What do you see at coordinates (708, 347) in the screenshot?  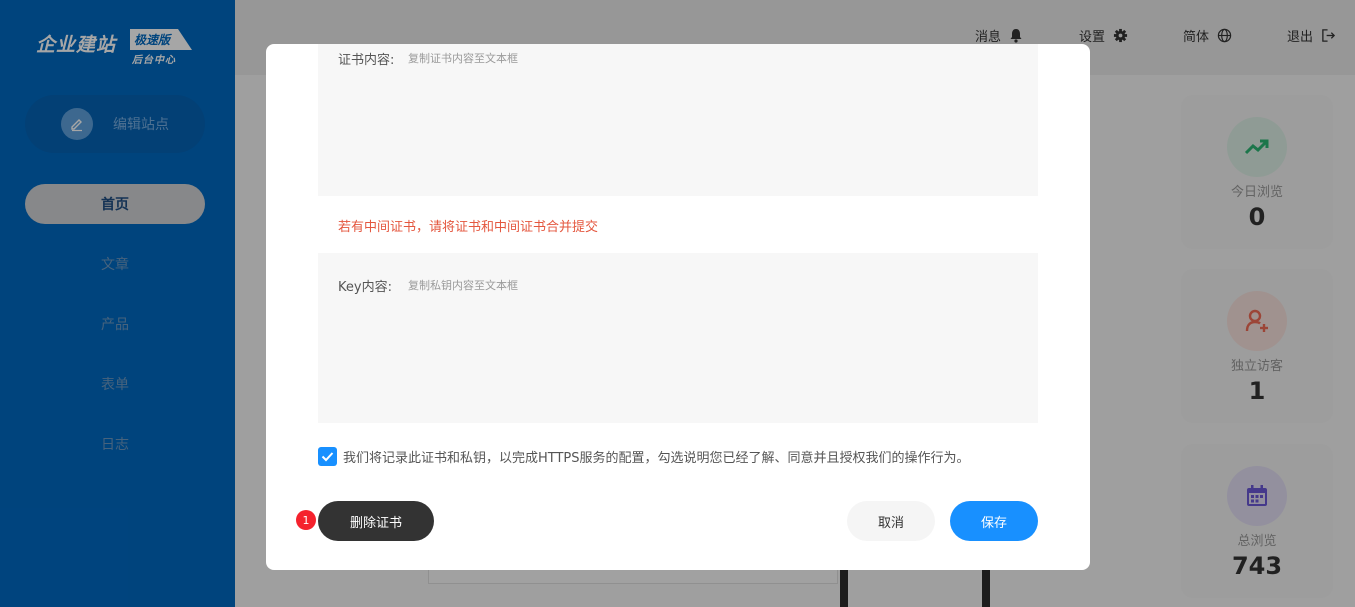 I see `key-content-input` at bounding box center [708, 347].